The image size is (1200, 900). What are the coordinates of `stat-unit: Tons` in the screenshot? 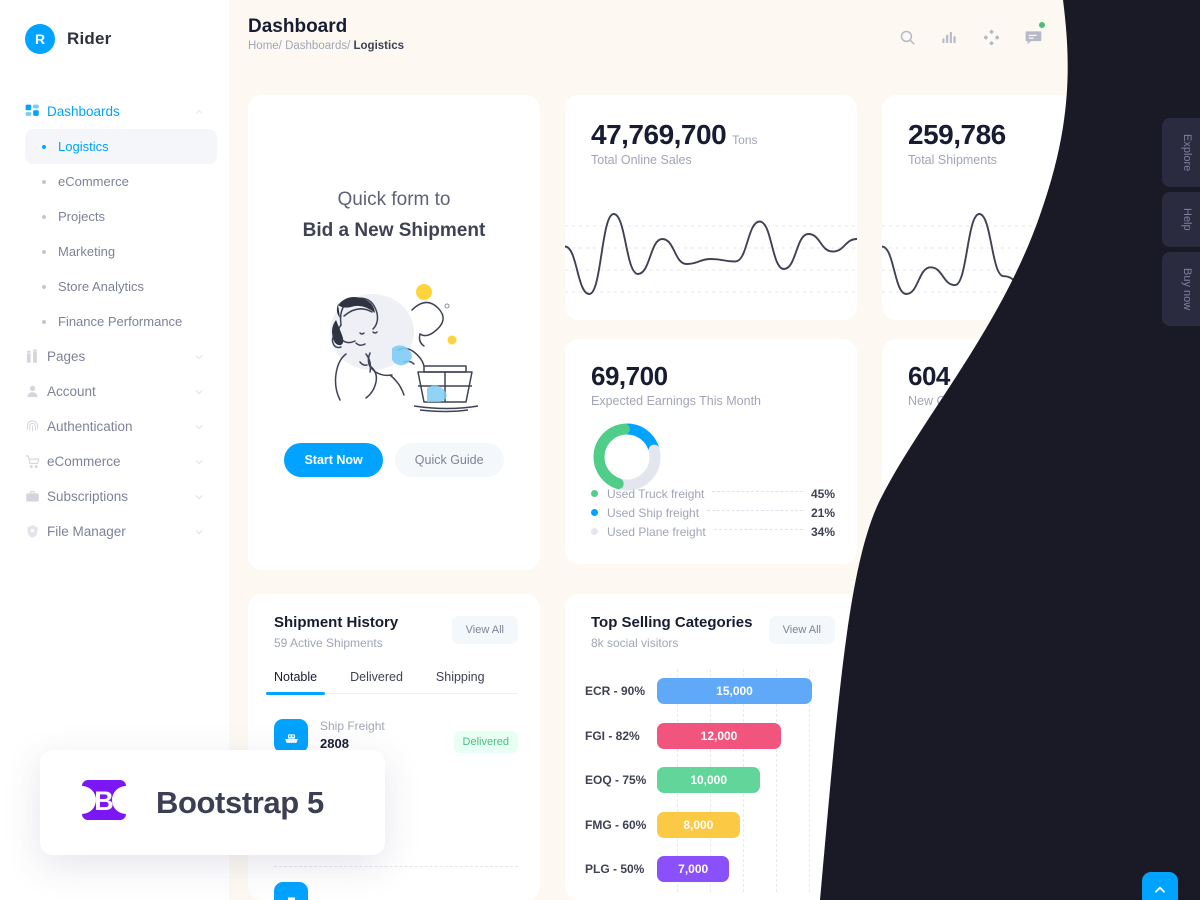 It's located at (745, 140).